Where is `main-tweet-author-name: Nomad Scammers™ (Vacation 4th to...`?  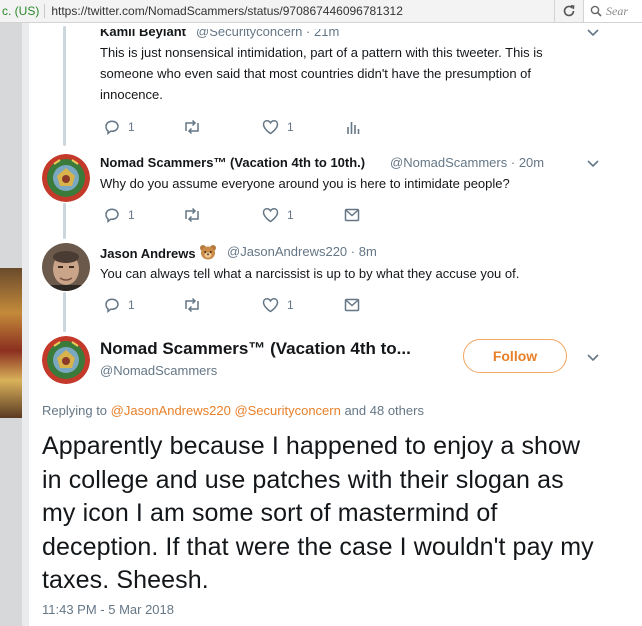 main-tweet-author-name: Nomad Scammers™ (Vacation 4th to... is located at coordinates (255, 349).